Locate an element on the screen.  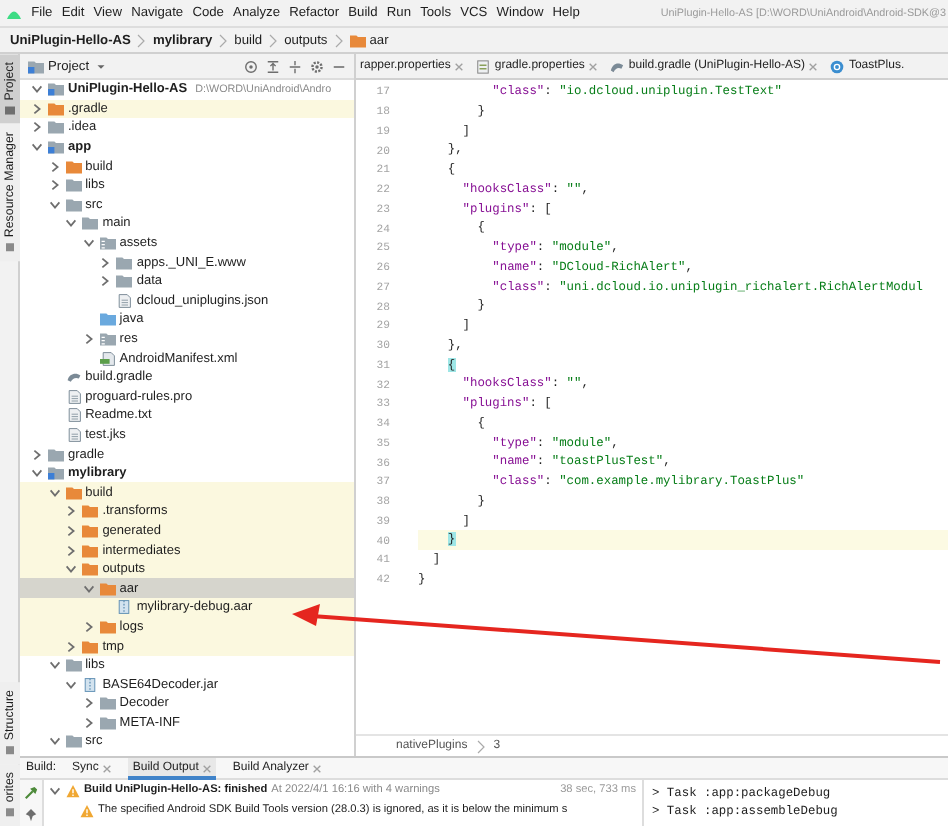
crosshair-icon is located at coordinates (251, 66).